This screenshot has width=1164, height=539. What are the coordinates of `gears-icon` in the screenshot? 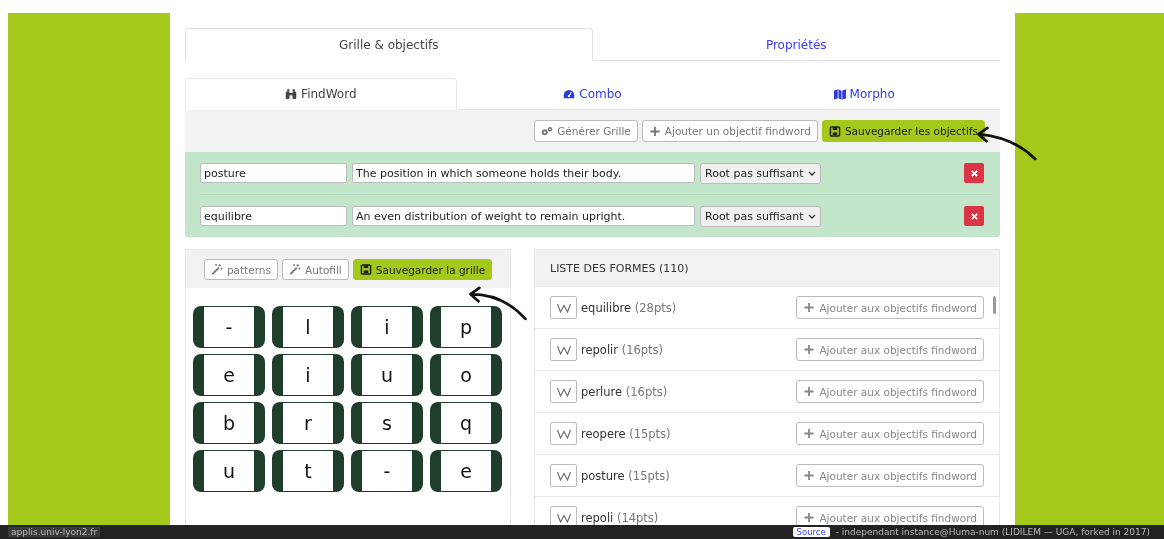 It's located at (547, 131).